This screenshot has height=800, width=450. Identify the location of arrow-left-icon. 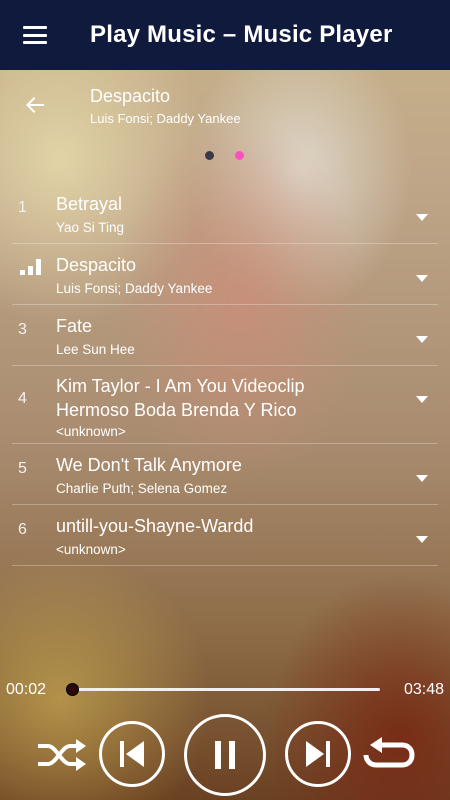
(35, 105).